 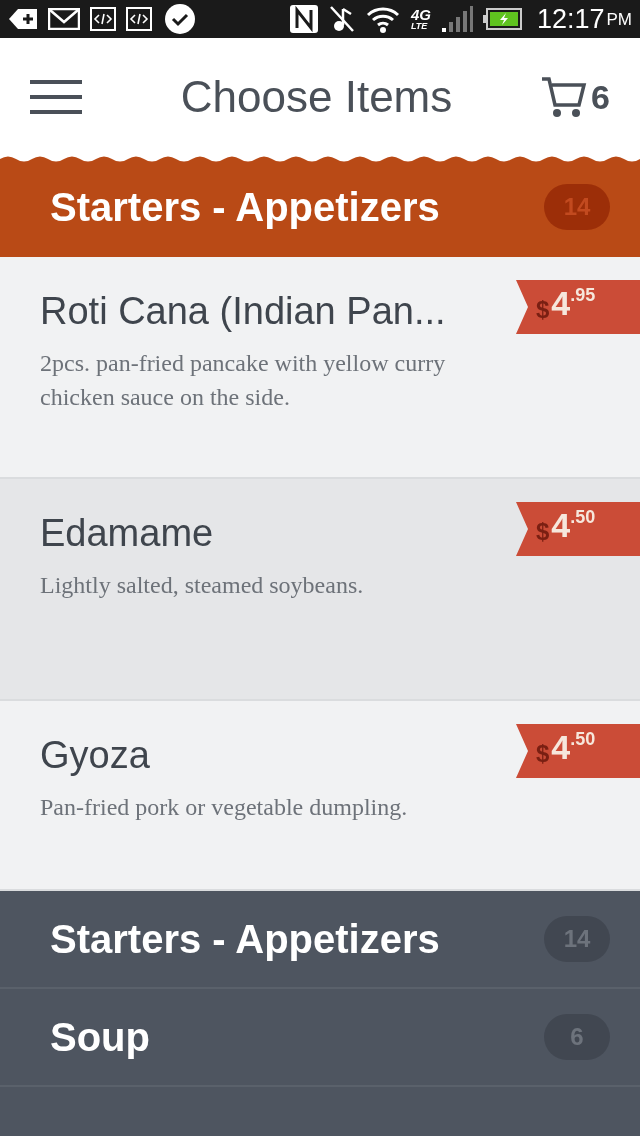 What do you see at coordinates (420, 14) in the screenshot?
I see `network-type: 4G` at bounding box center [420, 14].